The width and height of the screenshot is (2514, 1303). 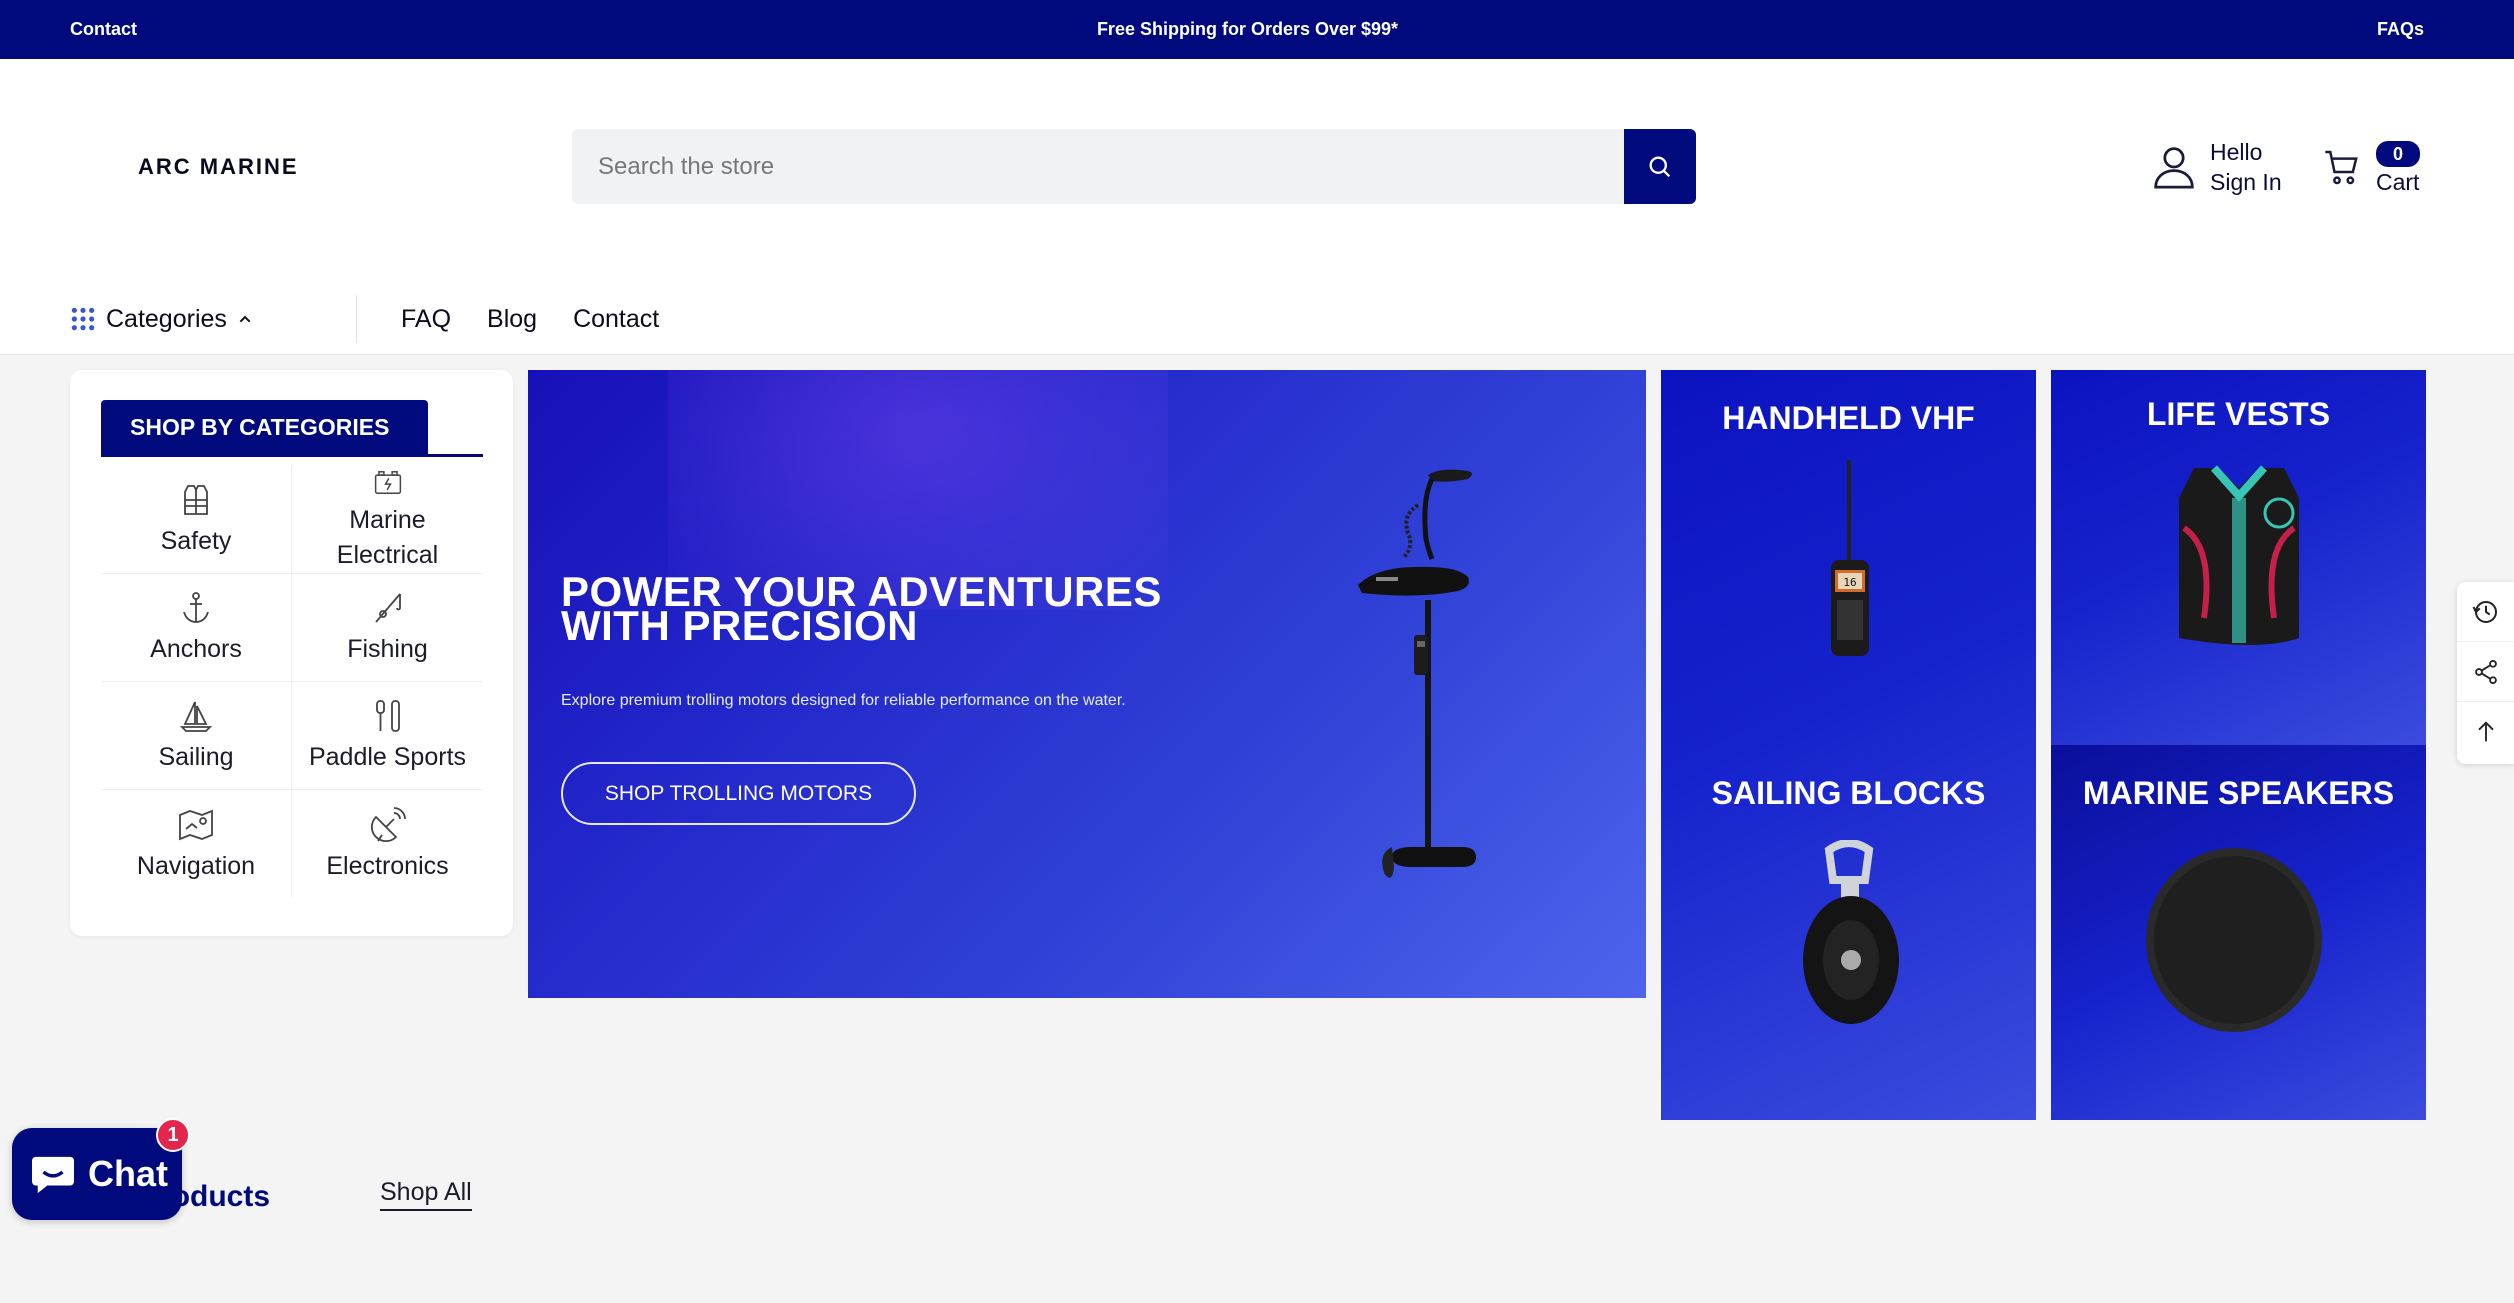 I want to click on search-bar, so click(x=1134, y=166).